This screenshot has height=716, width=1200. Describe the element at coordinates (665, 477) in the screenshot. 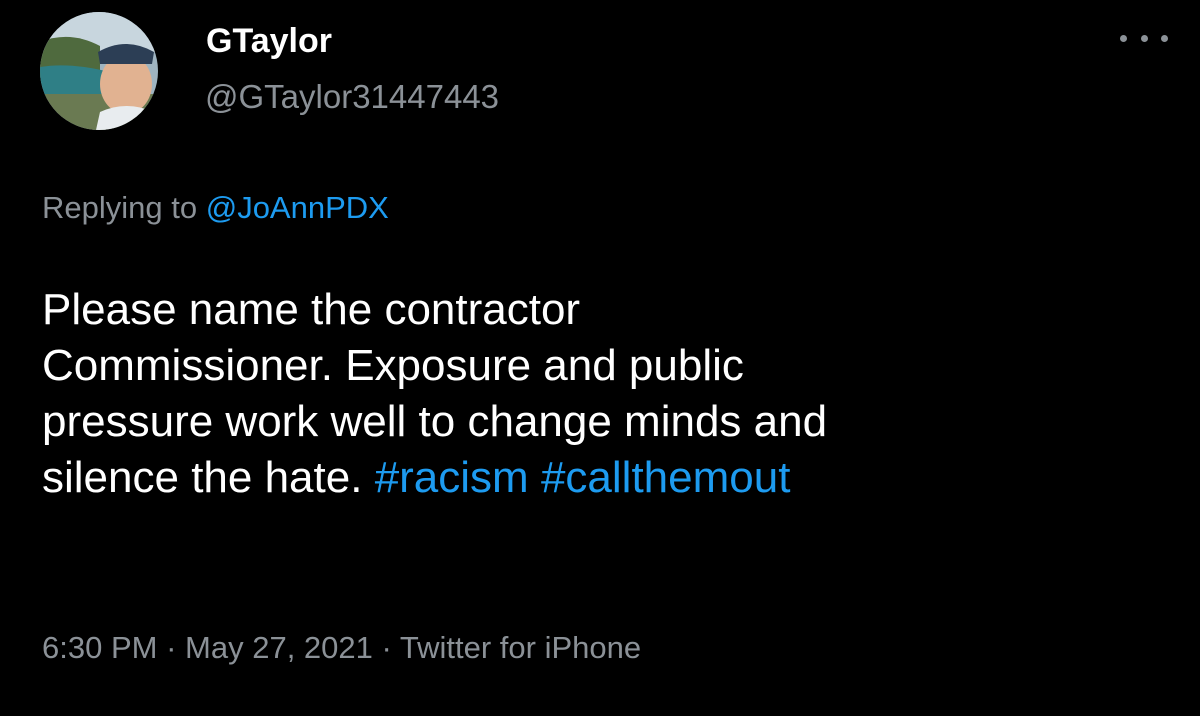

I see `hashtag-callthemout: #callthemout` at that location.